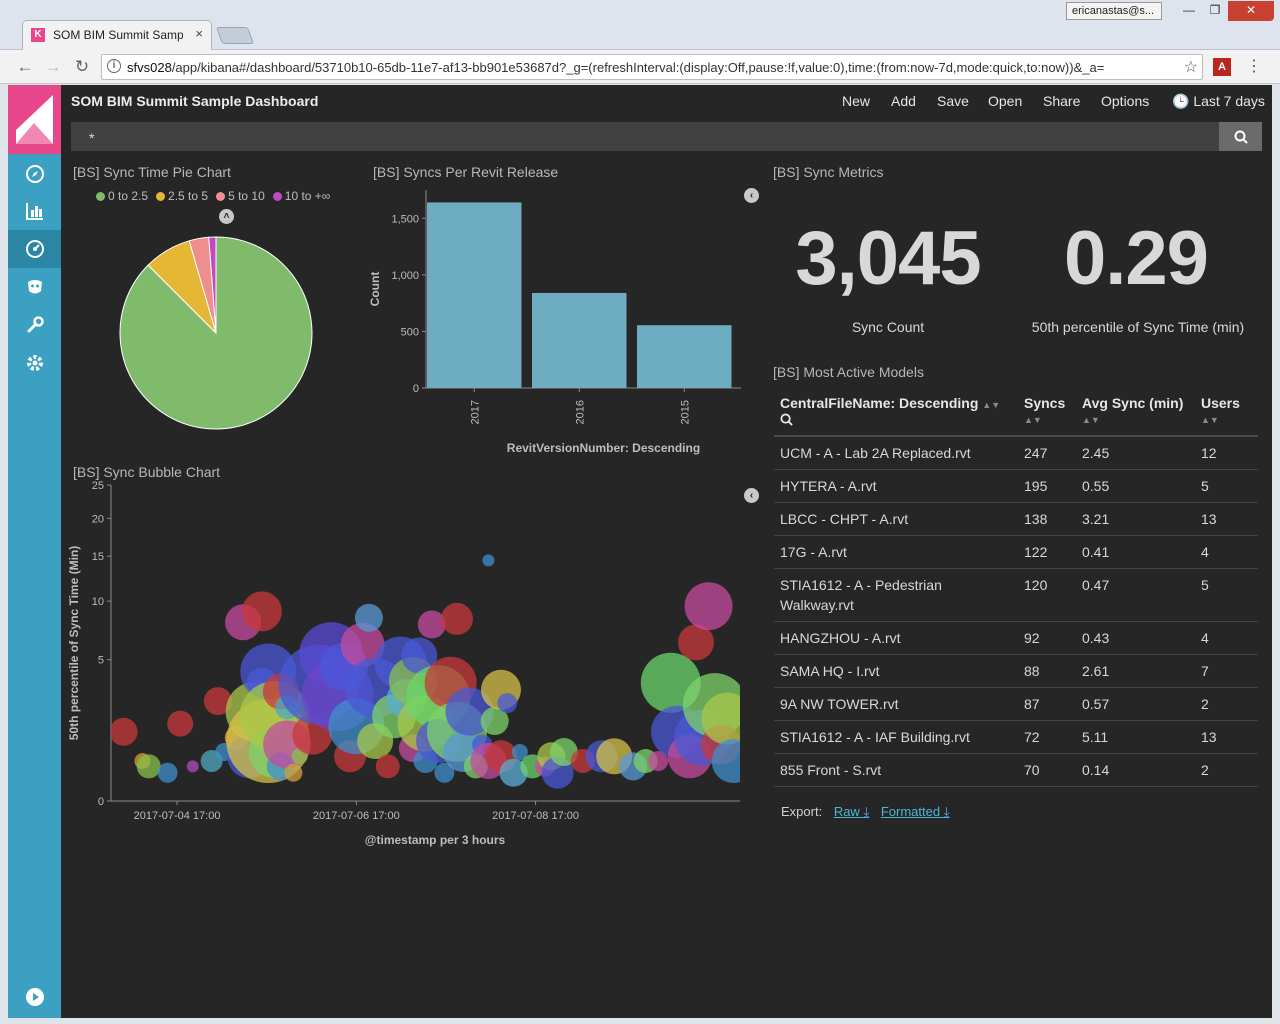 This screenshot has height=1024, width=1280. Describe the element at coordinates (117, 35) in the screenshot. I see `browser-tab: K SOM BIM Summit Samp ×` at that location.